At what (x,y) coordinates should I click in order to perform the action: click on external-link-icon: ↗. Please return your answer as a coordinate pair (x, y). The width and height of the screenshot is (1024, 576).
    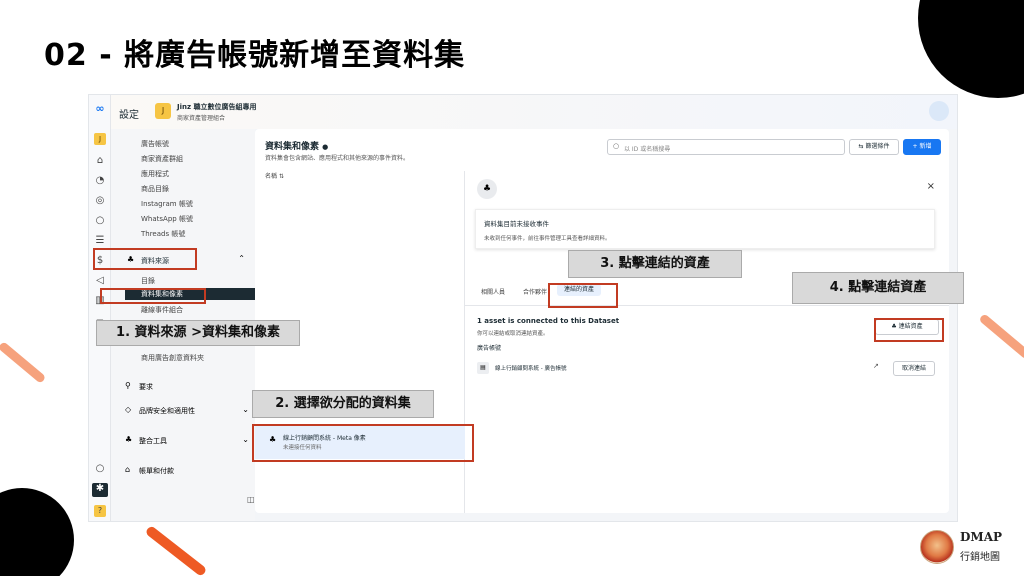
    Looking at the image, I should click on (876, 366).